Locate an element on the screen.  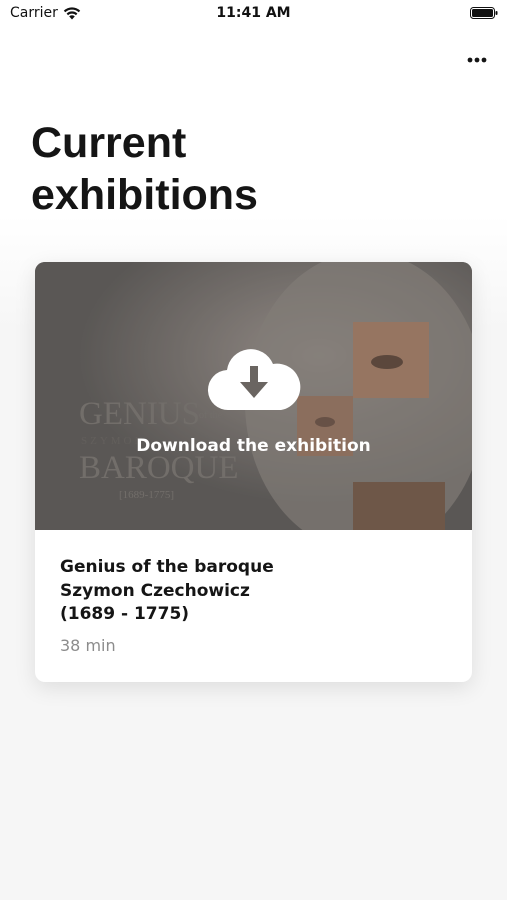
status-bar: Carrier 11:41 AM is located at coordinates (253, 14).